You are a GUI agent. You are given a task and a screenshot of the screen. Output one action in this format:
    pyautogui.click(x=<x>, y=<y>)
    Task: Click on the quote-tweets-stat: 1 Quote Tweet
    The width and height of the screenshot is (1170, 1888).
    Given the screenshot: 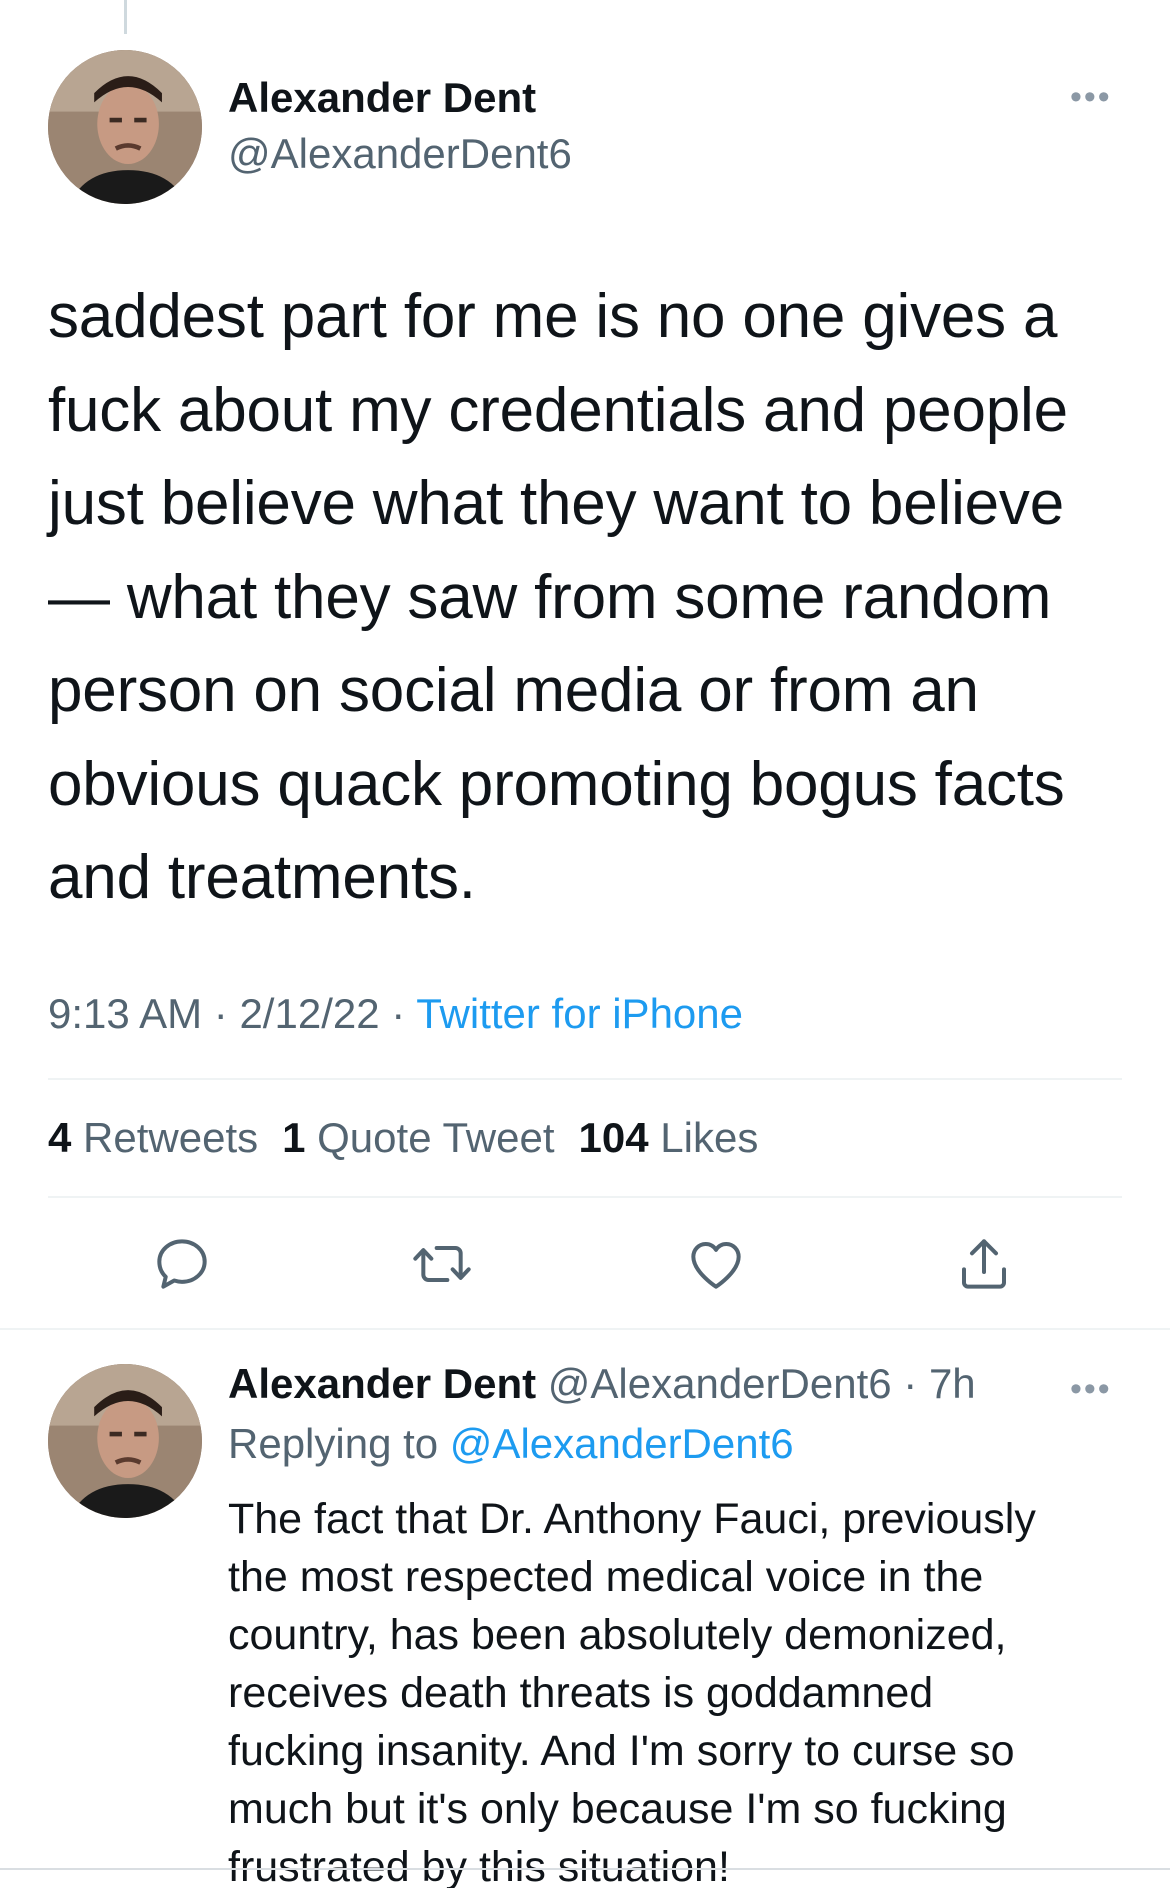 What is the action you would take?
    pyautogui.click(x=418, y=1138)
    